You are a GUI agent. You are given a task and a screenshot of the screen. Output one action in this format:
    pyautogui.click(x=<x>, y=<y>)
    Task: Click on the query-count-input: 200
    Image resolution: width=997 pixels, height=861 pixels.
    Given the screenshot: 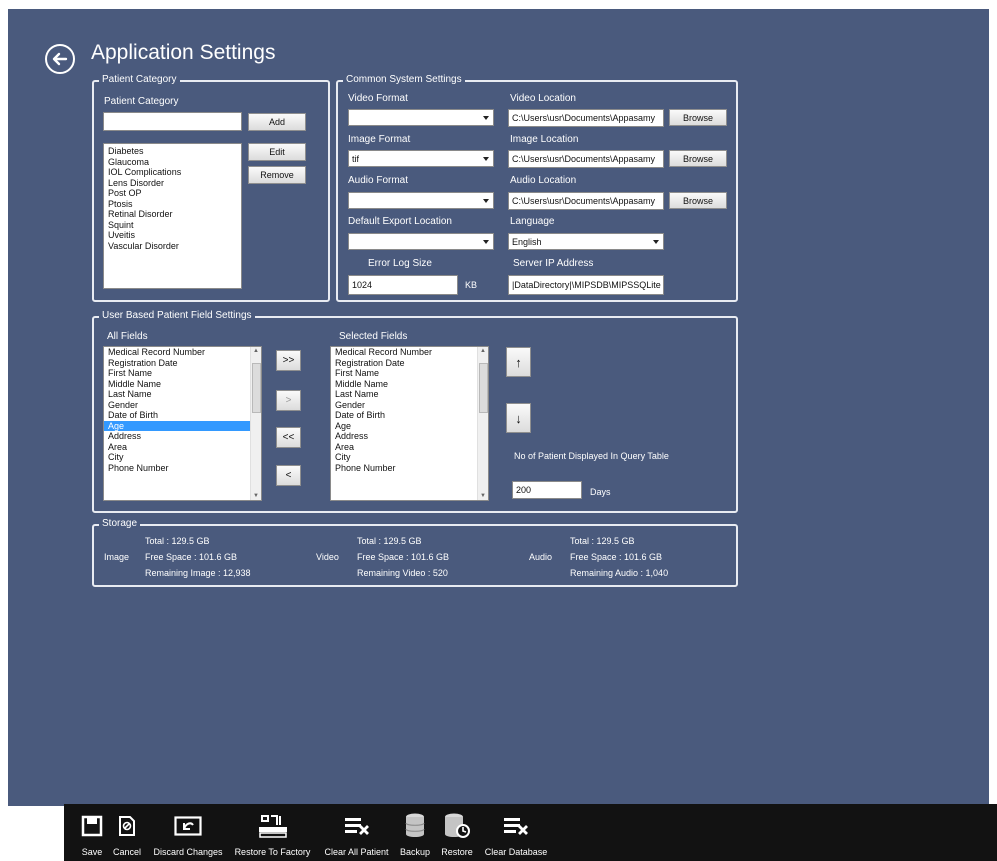 What is the action you would take?
    pyautogui.click(x=547, y=490)
    